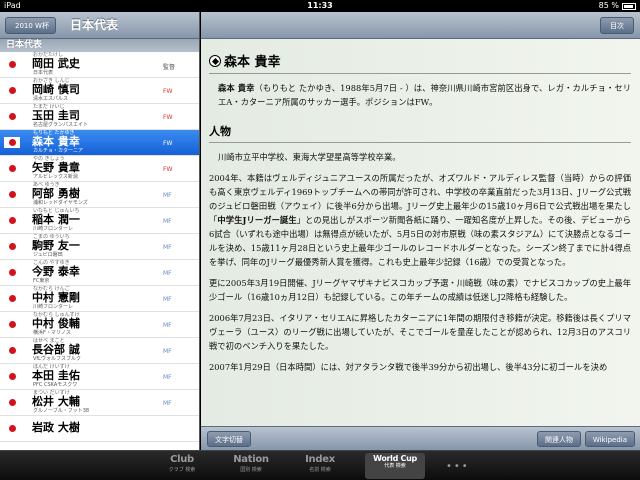 This screenshot has width=640, height=480. Describe the element at coordinates (53, 229) in the screenshot. I see `player-club: 川崎フロンターレ` at that location.